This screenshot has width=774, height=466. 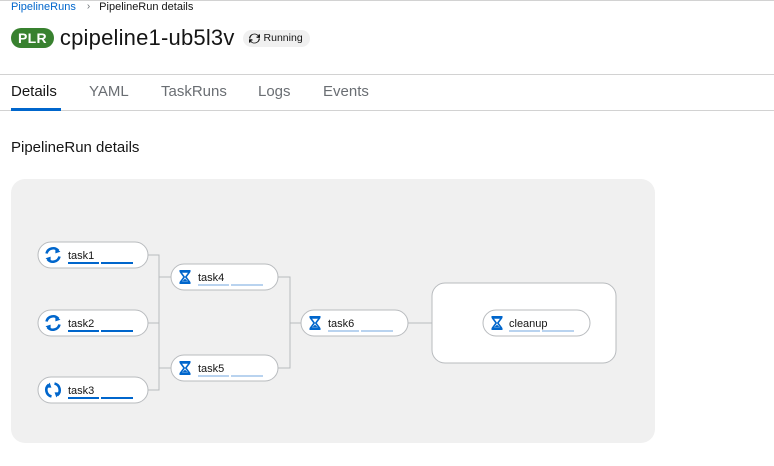 What do you see at coordinates (88, 6) in the screenshot?
I see `chevron-right-icon: ›` at bounding box center [88, 6].